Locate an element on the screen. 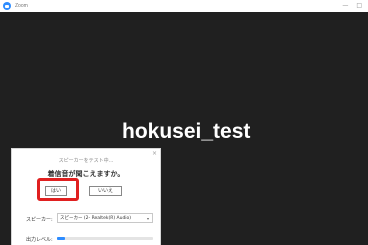 The height and width of the screenshot is (245, 368). close-icon: × is located at coordinates (154, 153).